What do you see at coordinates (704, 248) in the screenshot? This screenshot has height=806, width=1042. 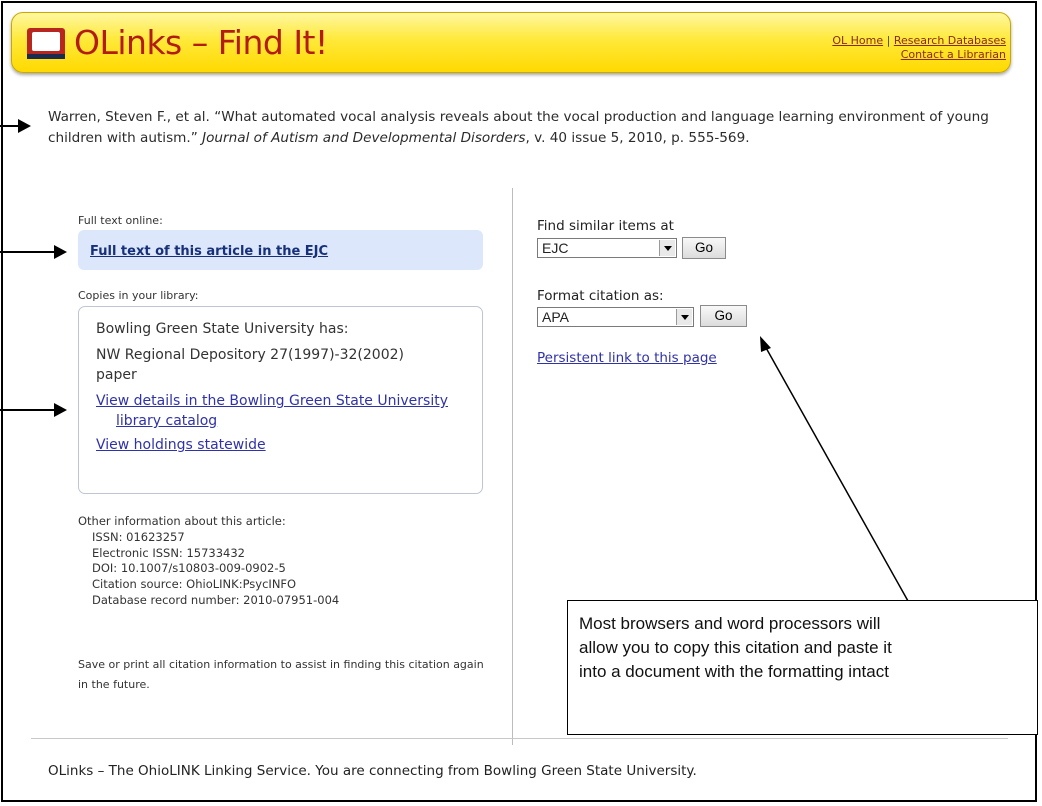 I see `find-similar-go-button: Go` at bounding box center [704, 248].